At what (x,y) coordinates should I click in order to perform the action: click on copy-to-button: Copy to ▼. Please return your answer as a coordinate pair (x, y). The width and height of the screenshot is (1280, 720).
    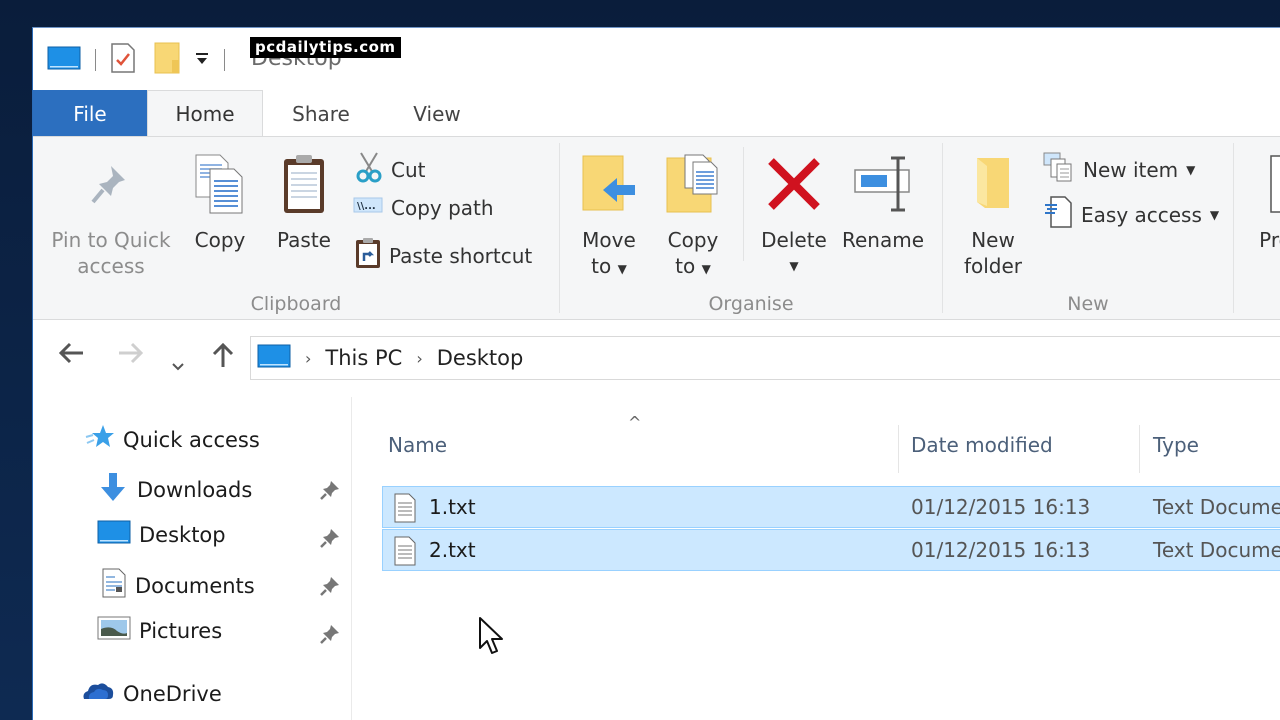
    Looking at the image, I should click on (693, 214).